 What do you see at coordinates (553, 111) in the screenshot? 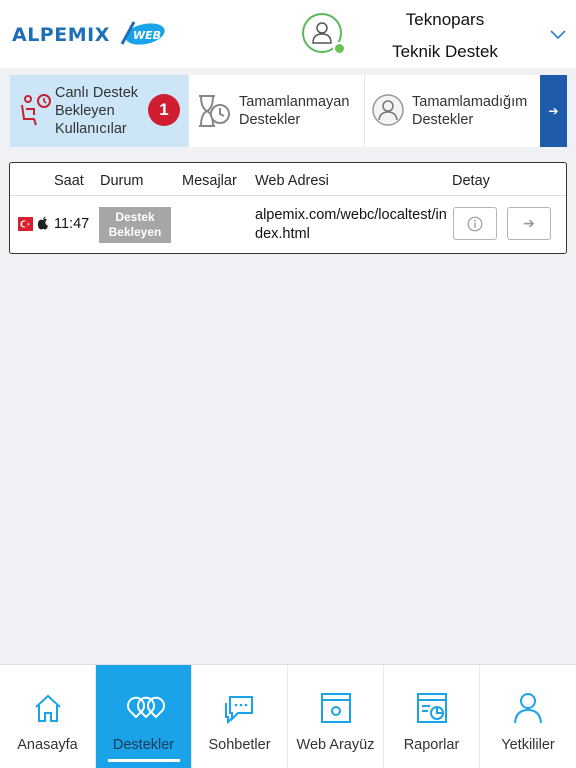
I see `tabs-next-arrow-icon: ➔` at bounding box center [553, 111].